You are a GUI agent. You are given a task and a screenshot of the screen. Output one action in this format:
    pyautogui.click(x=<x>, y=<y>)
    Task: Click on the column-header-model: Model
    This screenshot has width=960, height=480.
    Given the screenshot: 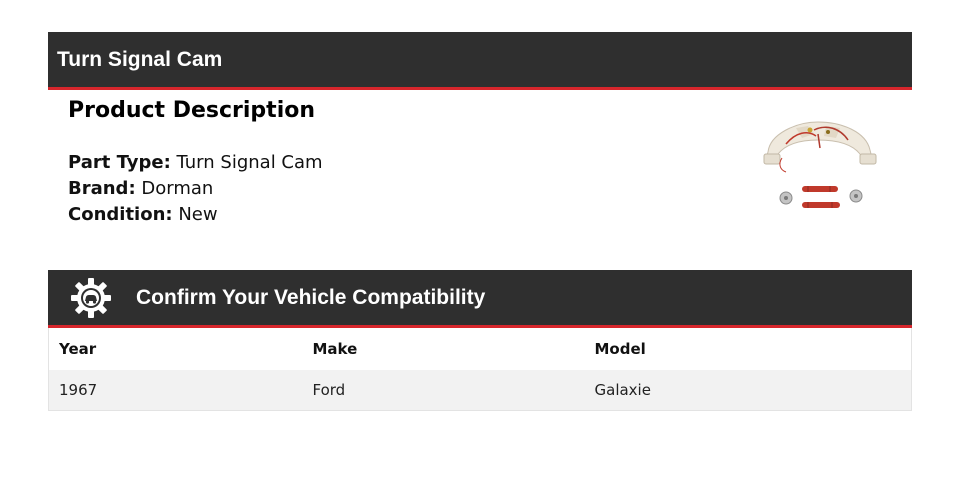 What is the action you would take?
    pyautogui.click(x=620, y=349)
    